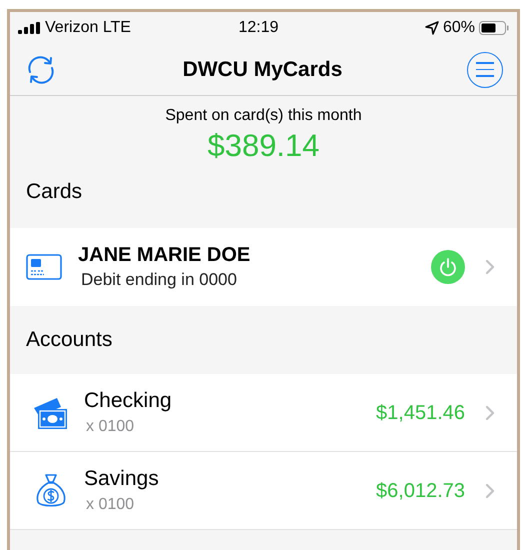  I want to click on battery-icon, so click(494, 28).